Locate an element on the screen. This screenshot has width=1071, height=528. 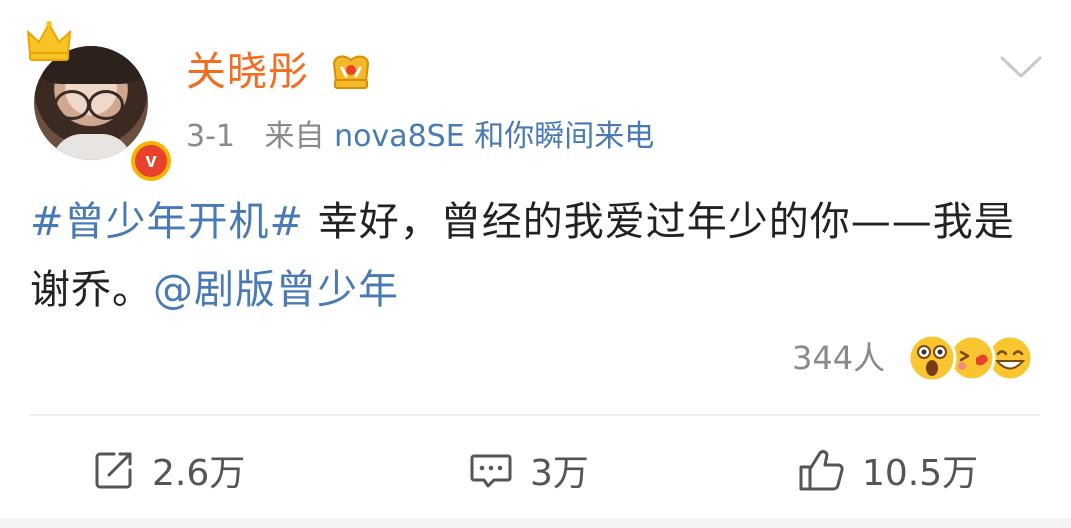
verified-badge-icon: v is located at coordinates (151, 161).